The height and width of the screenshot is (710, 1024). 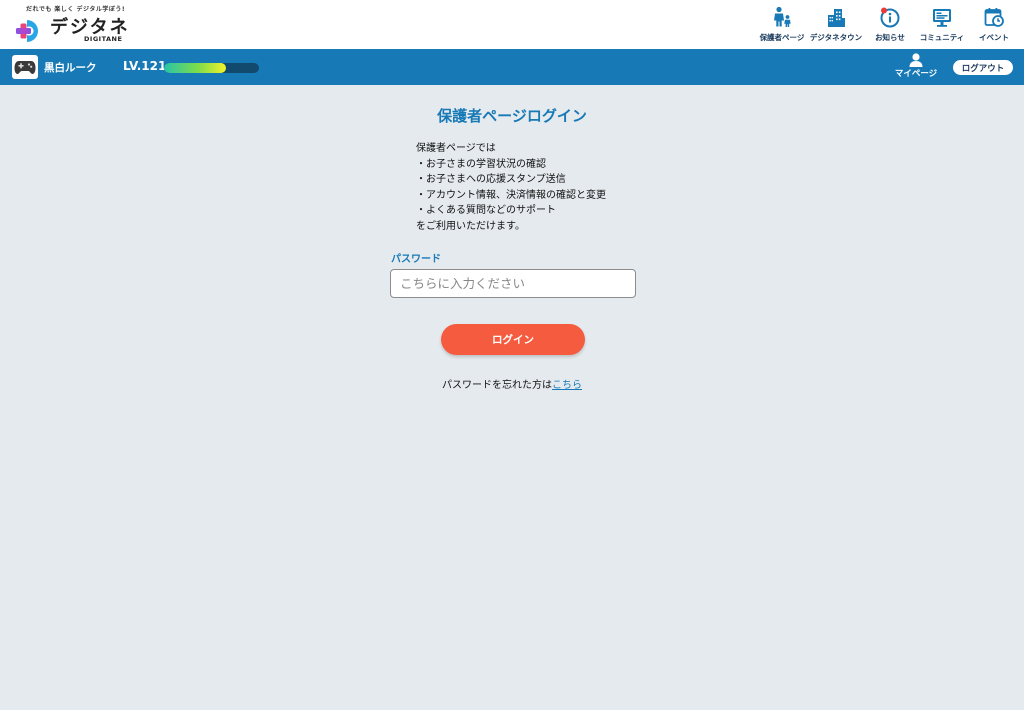 I want to click on monitor-community-icon, so click(x=942, y=18).